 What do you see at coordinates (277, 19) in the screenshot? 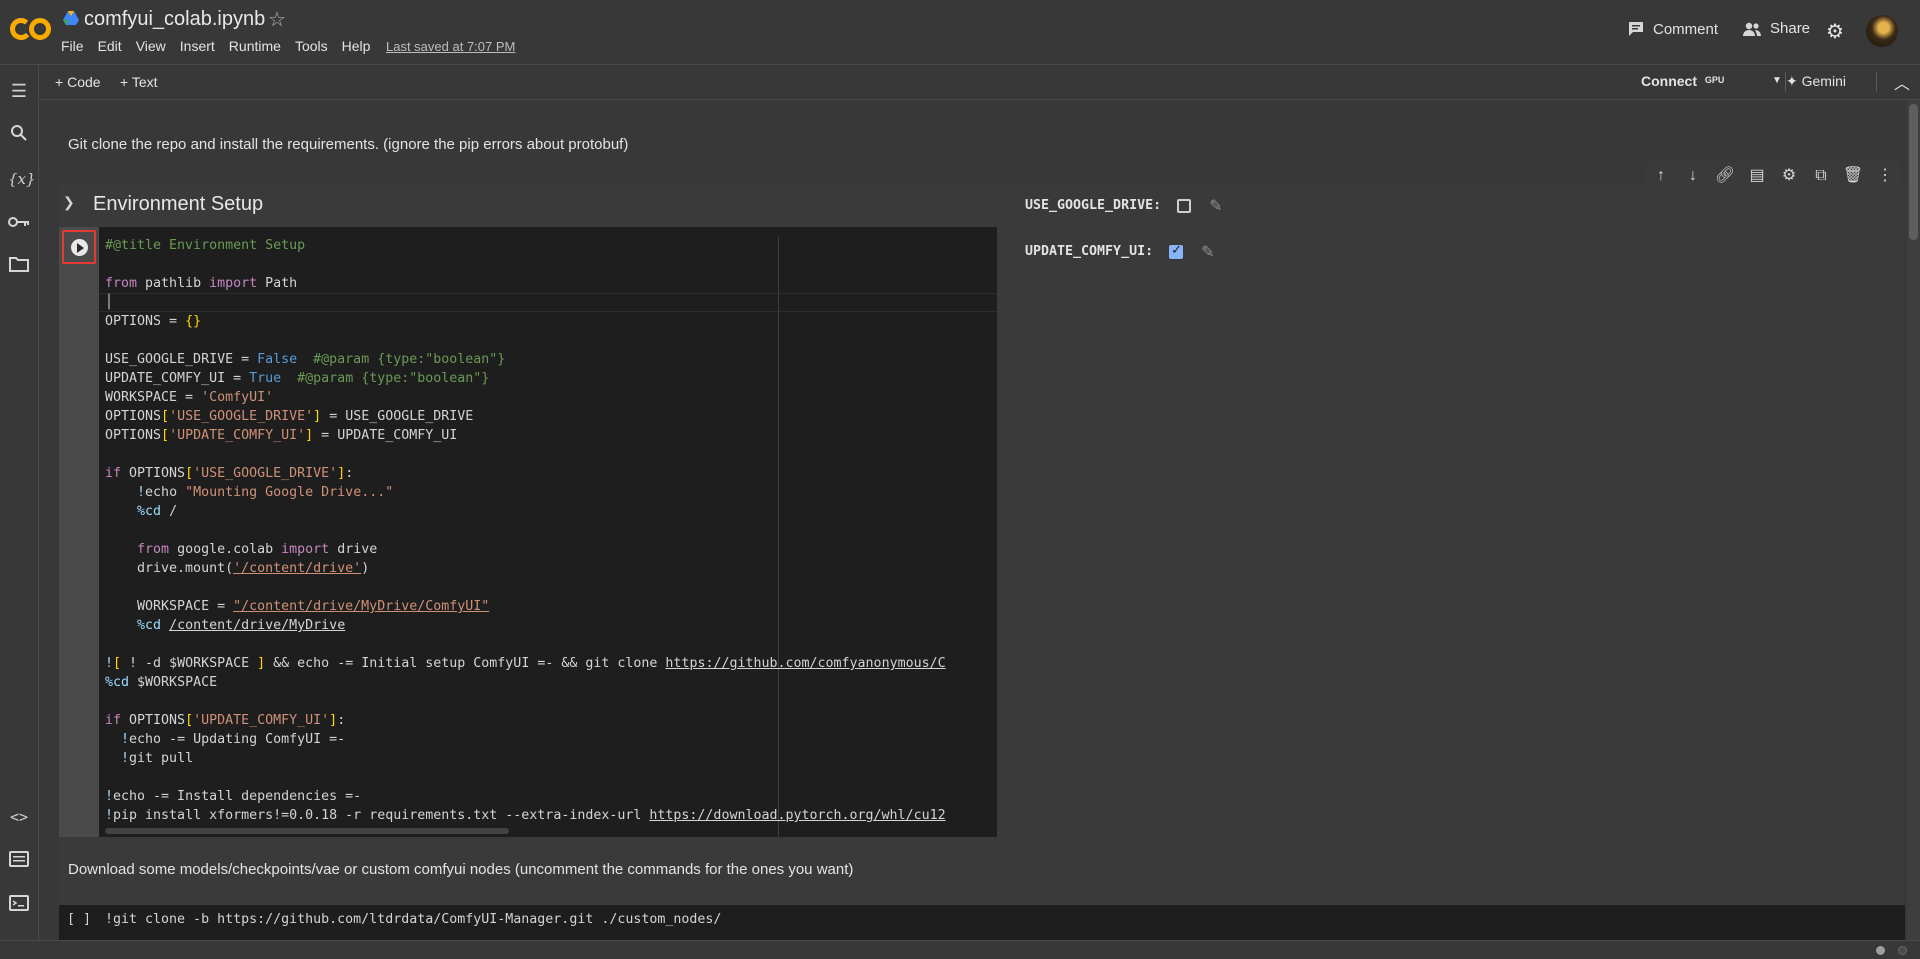
I see `star-icon: ☆` at bounding box center [277, 19].